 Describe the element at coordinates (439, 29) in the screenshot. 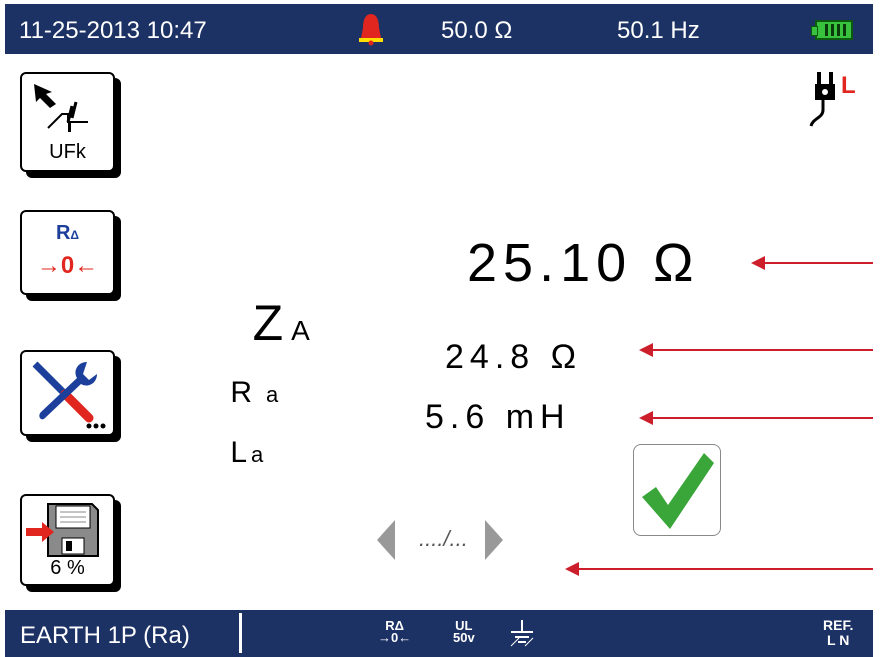

I see `status-bar: 11-25-2013 10:47 50.0 Ω 50.1 Hz` at that location.